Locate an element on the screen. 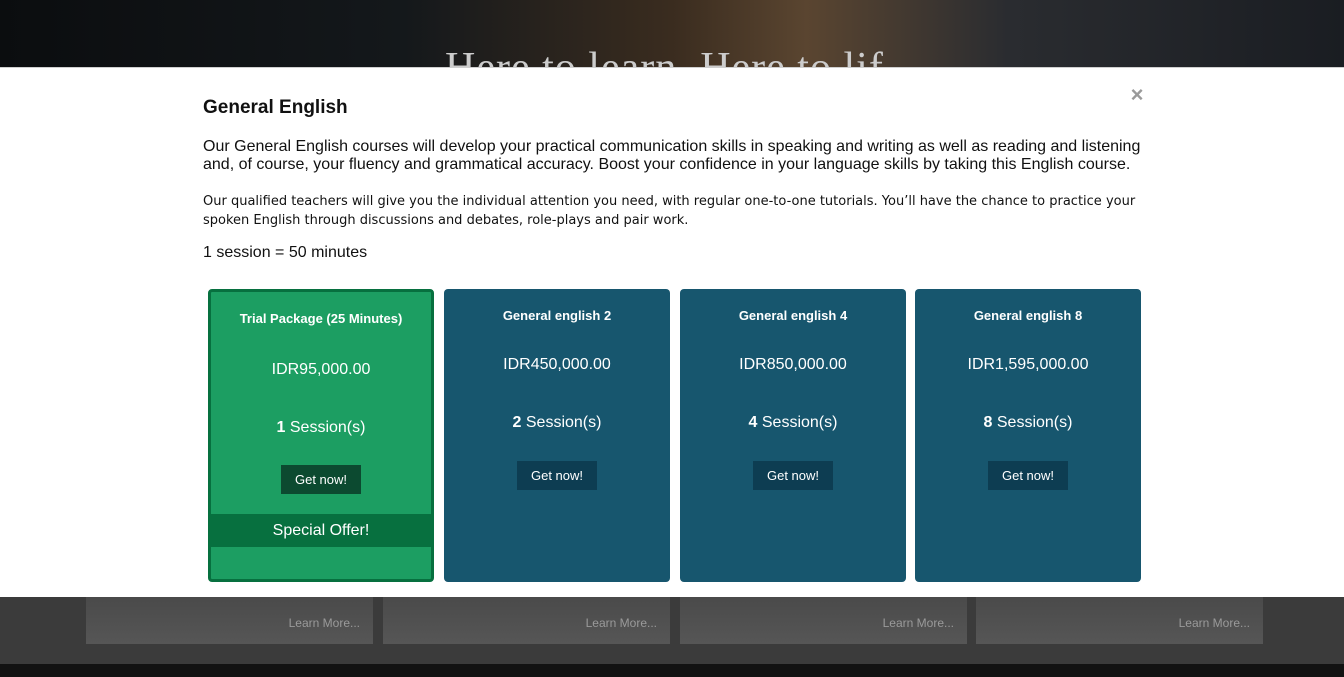  close-icon: × is located at coordinates (1137, 95).